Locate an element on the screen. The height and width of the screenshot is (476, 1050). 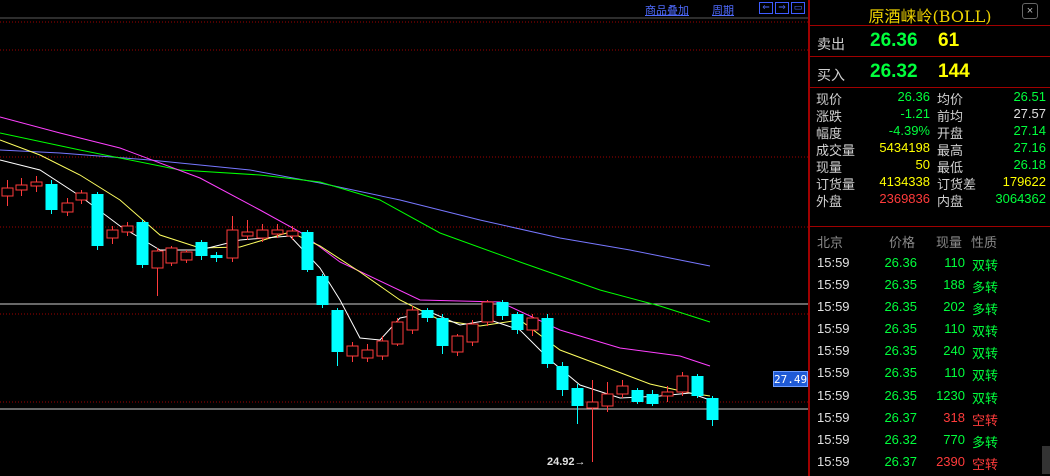
tick-row: 15:59 26.36 110 双转 is located at coordinates (930, 262).